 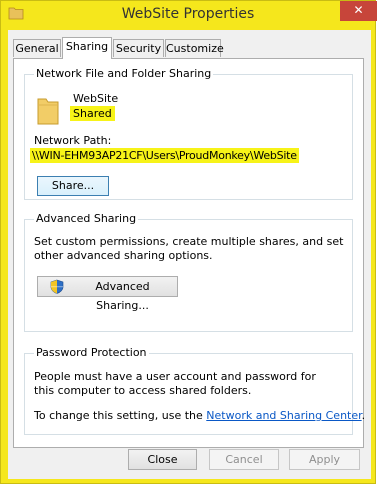 I want to click on tab-label: Security, so click(x=138, y=48).